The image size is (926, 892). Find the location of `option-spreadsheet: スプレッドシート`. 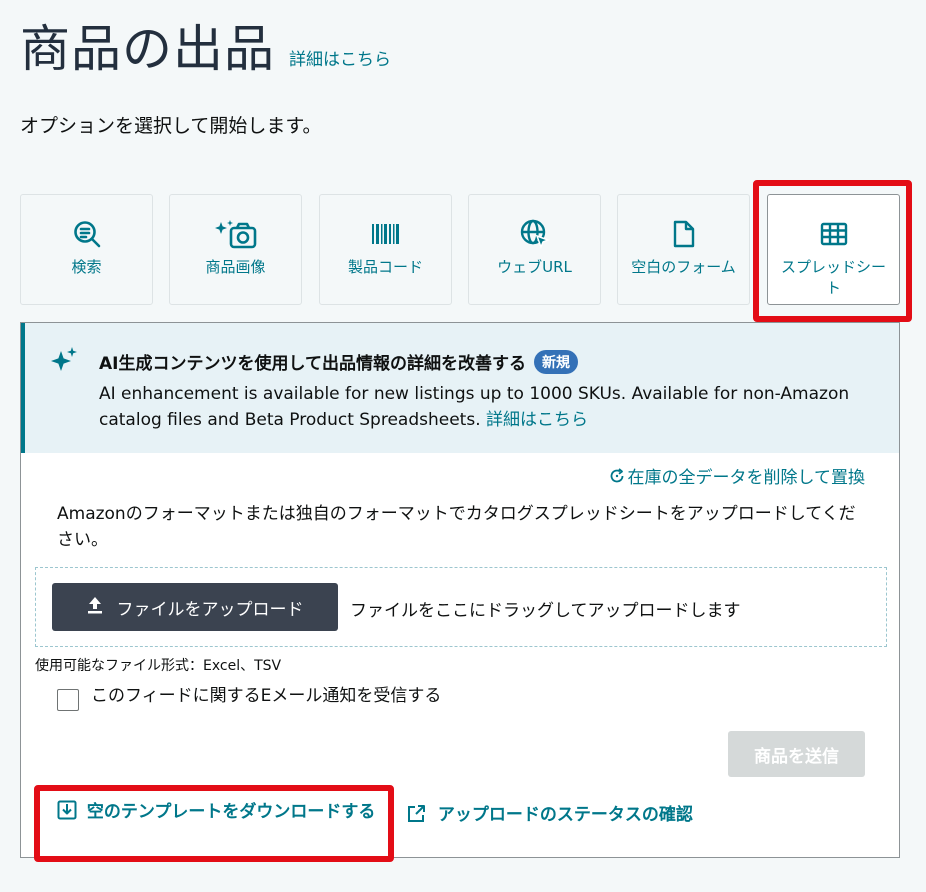

option-spreadsheet: スプレッドシート is located at coordinates (833, 249).